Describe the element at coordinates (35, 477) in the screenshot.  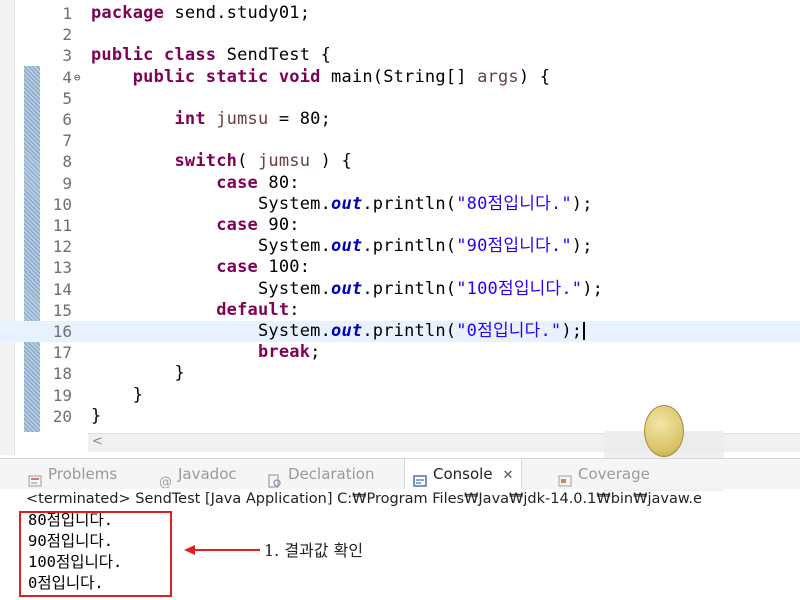
I see `problems-icon` at that location.